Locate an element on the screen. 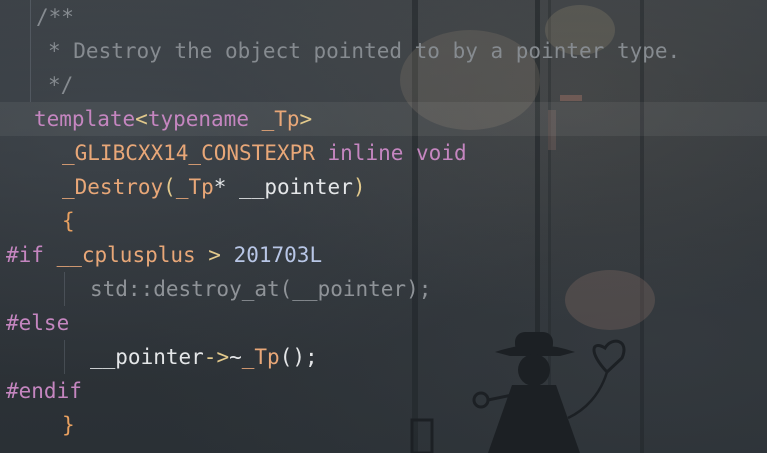 The width and height of the screenshot is (767, 453). code-line-3: */ is located at coordinates (60, 85).